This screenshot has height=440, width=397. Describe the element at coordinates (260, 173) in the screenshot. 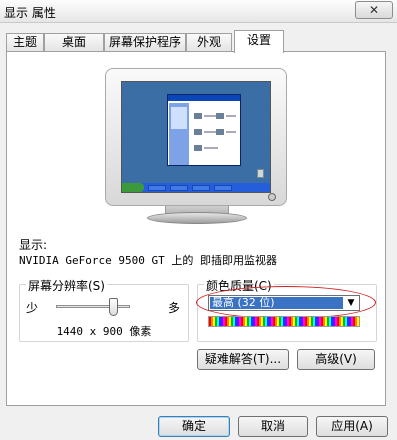

I see `recycle-bin-icon` at that location.